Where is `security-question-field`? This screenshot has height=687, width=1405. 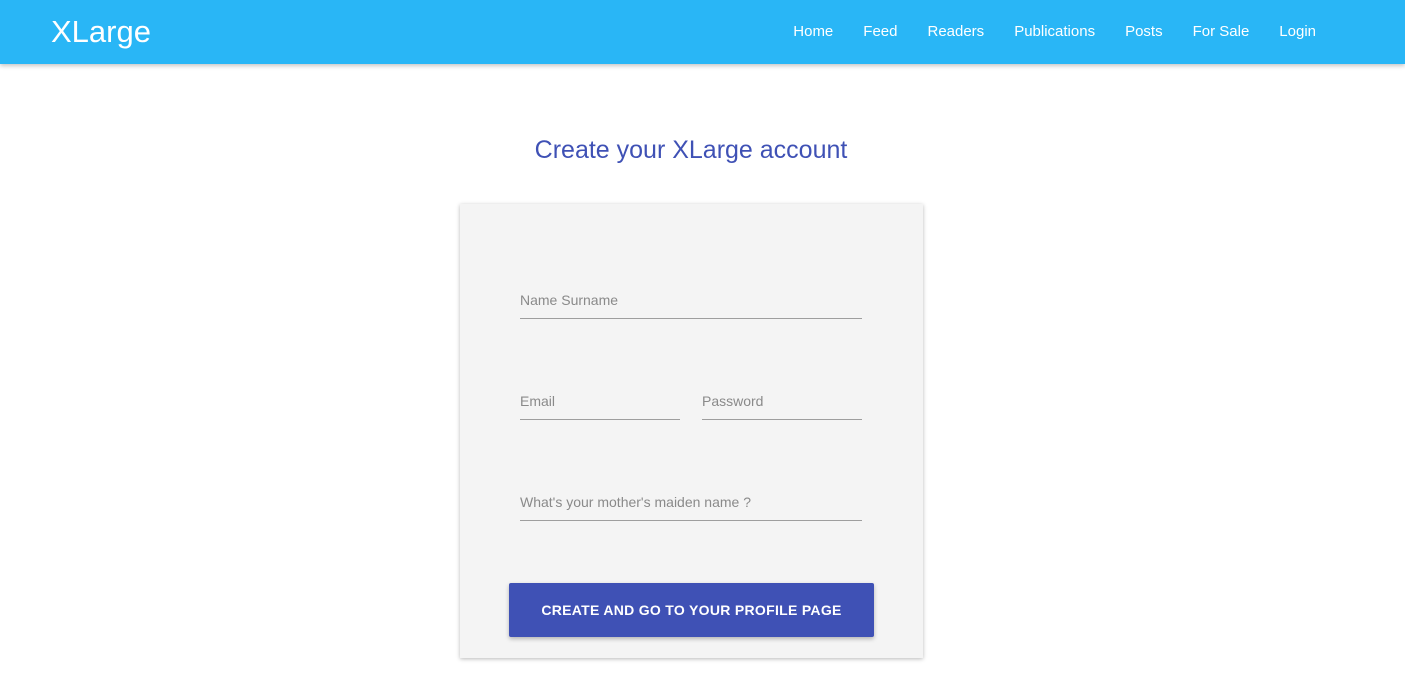
security-question-field is located at coordinates (691, 503).